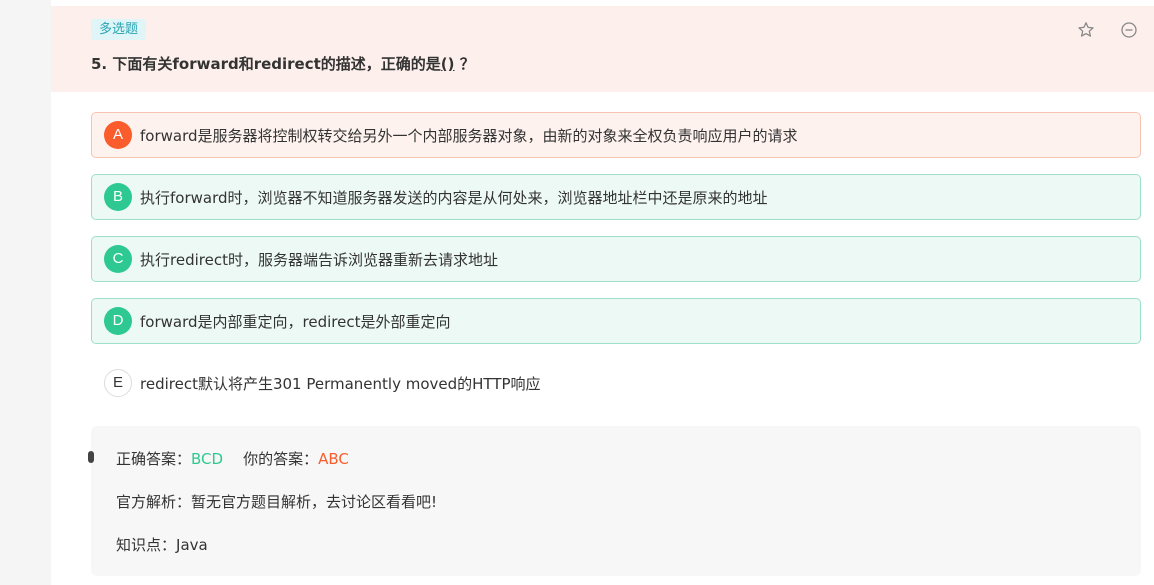 Image resolution: width=1154 pixels, height=585 pixels. Describe the element at coordinates (266, 64) in the screenshot. I see `question-title-text: 5. 下面有关forward和redirect的描述，正确的是` at that location.